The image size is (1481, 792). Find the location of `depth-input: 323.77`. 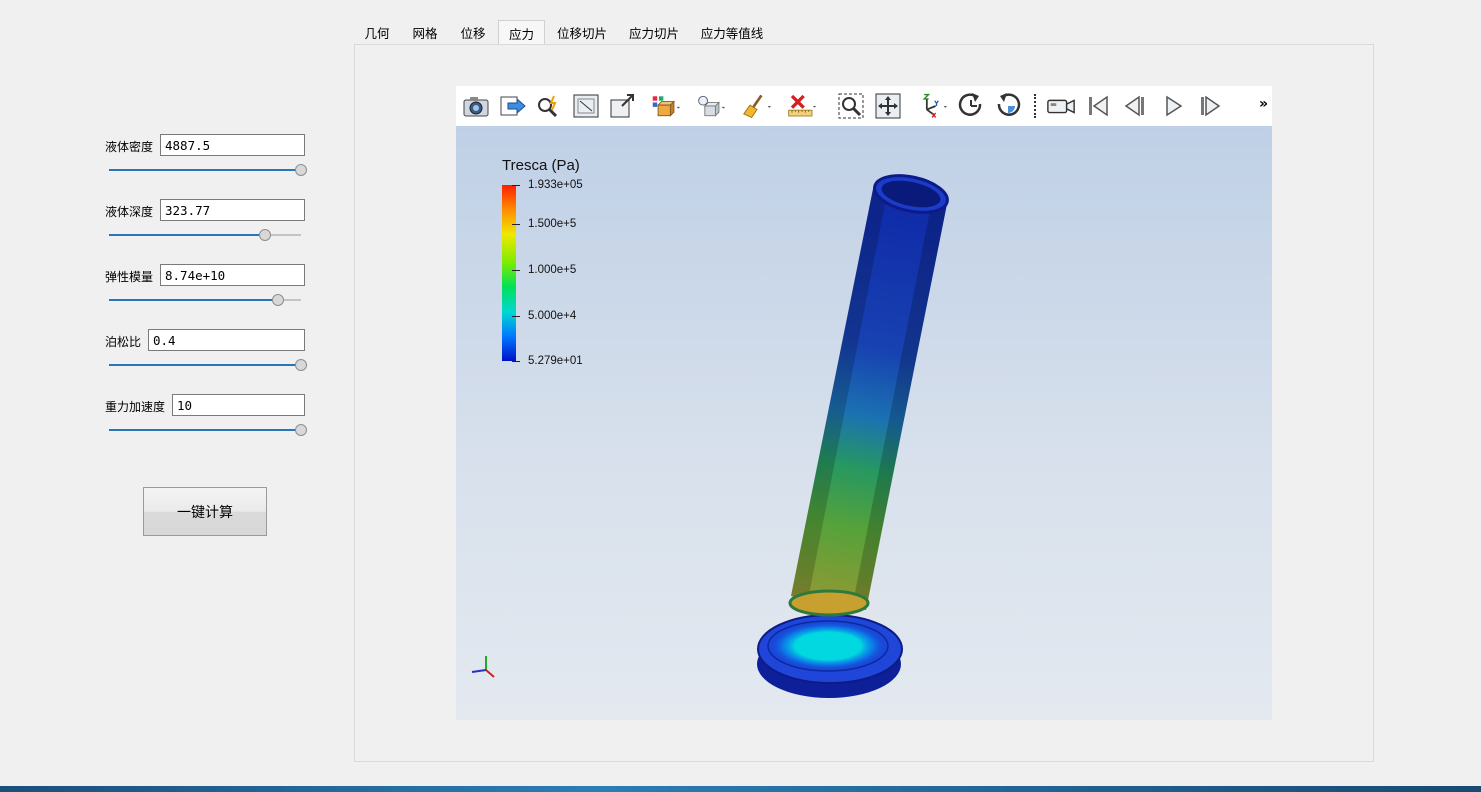

depth-input: 323.77 is located at coordinates (232, 210).